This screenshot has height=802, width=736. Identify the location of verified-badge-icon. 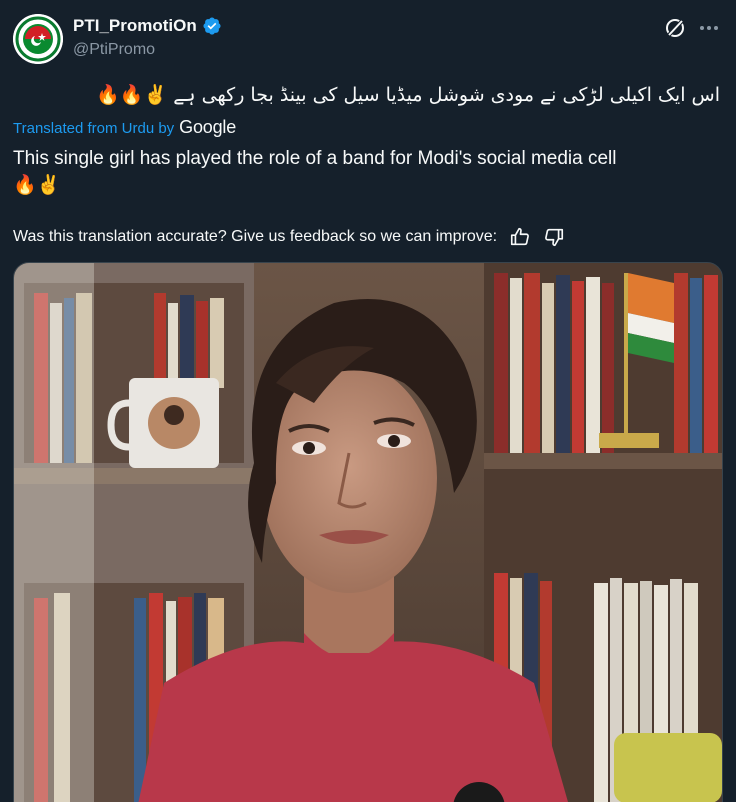
(212, 26).